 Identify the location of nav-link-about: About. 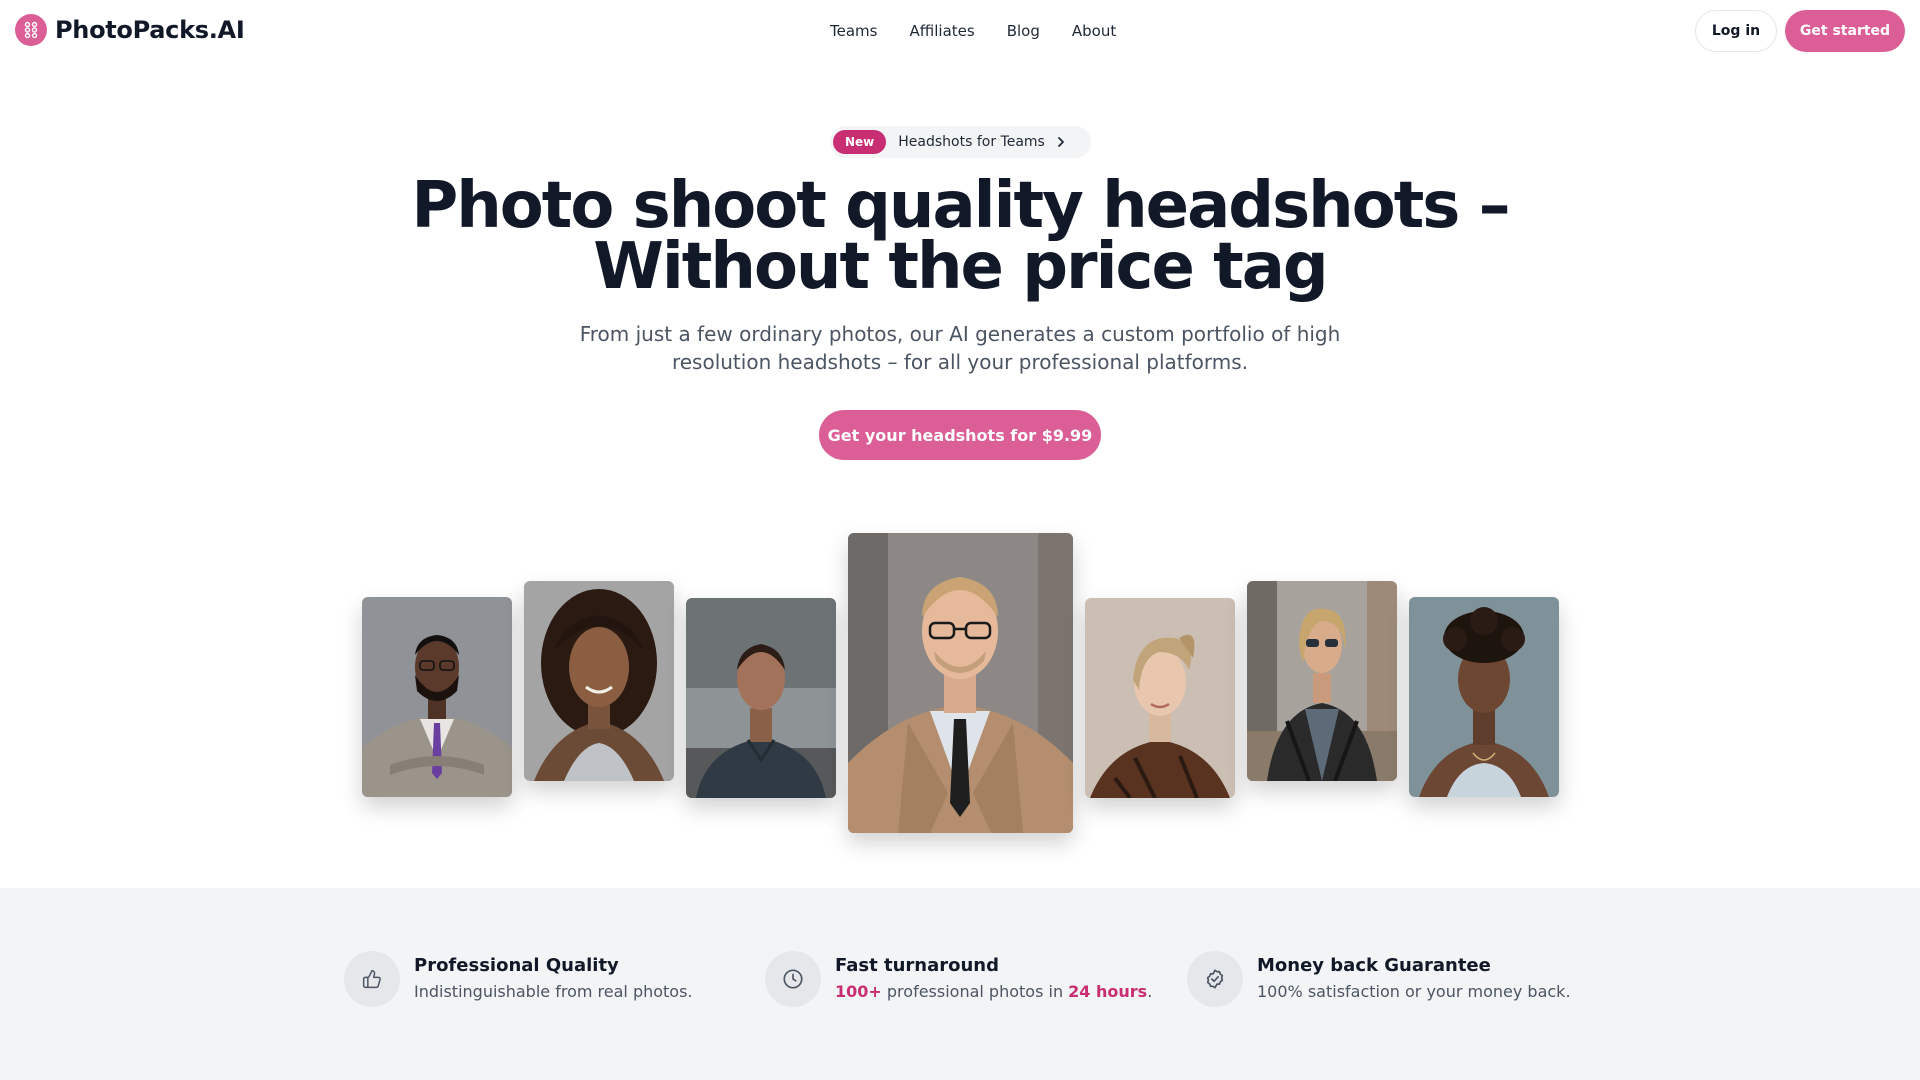
(1094, 31).